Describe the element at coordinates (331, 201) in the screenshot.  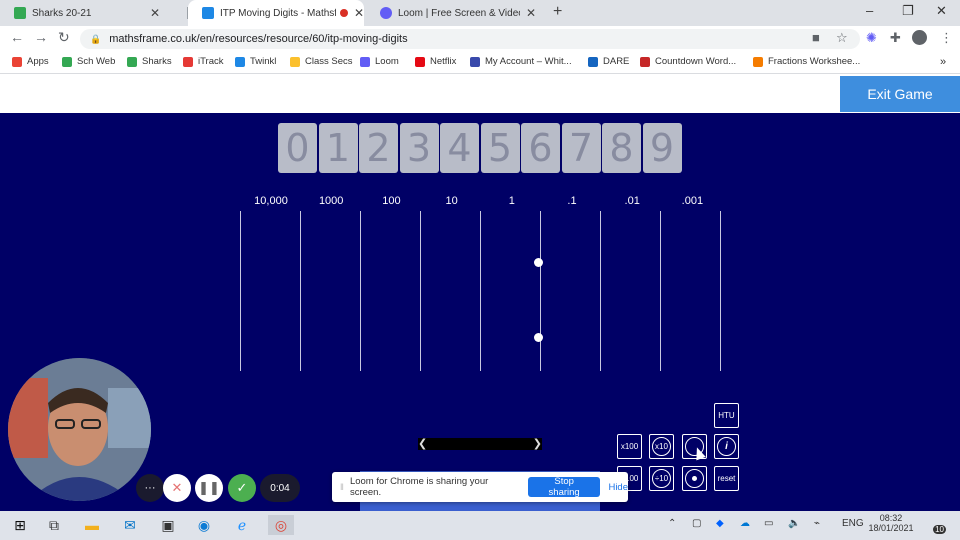
I see `place-value-label: 1000` at that location.